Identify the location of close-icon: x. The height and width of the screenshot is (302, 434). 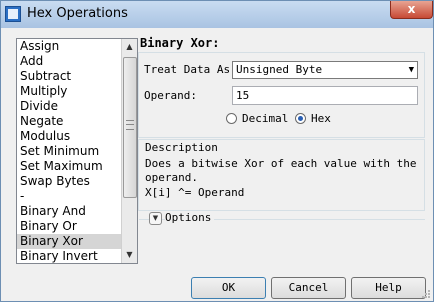
(411, 10).